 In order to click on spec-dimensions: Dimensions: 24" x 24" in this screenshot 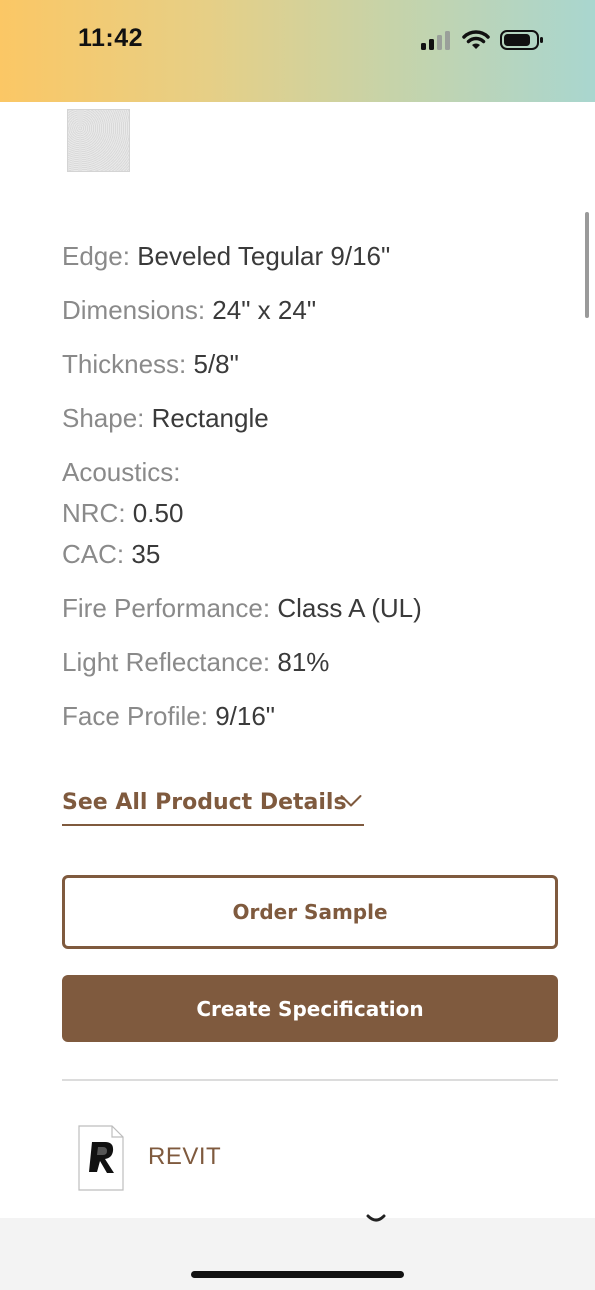, I will do `click(189, 310)`.